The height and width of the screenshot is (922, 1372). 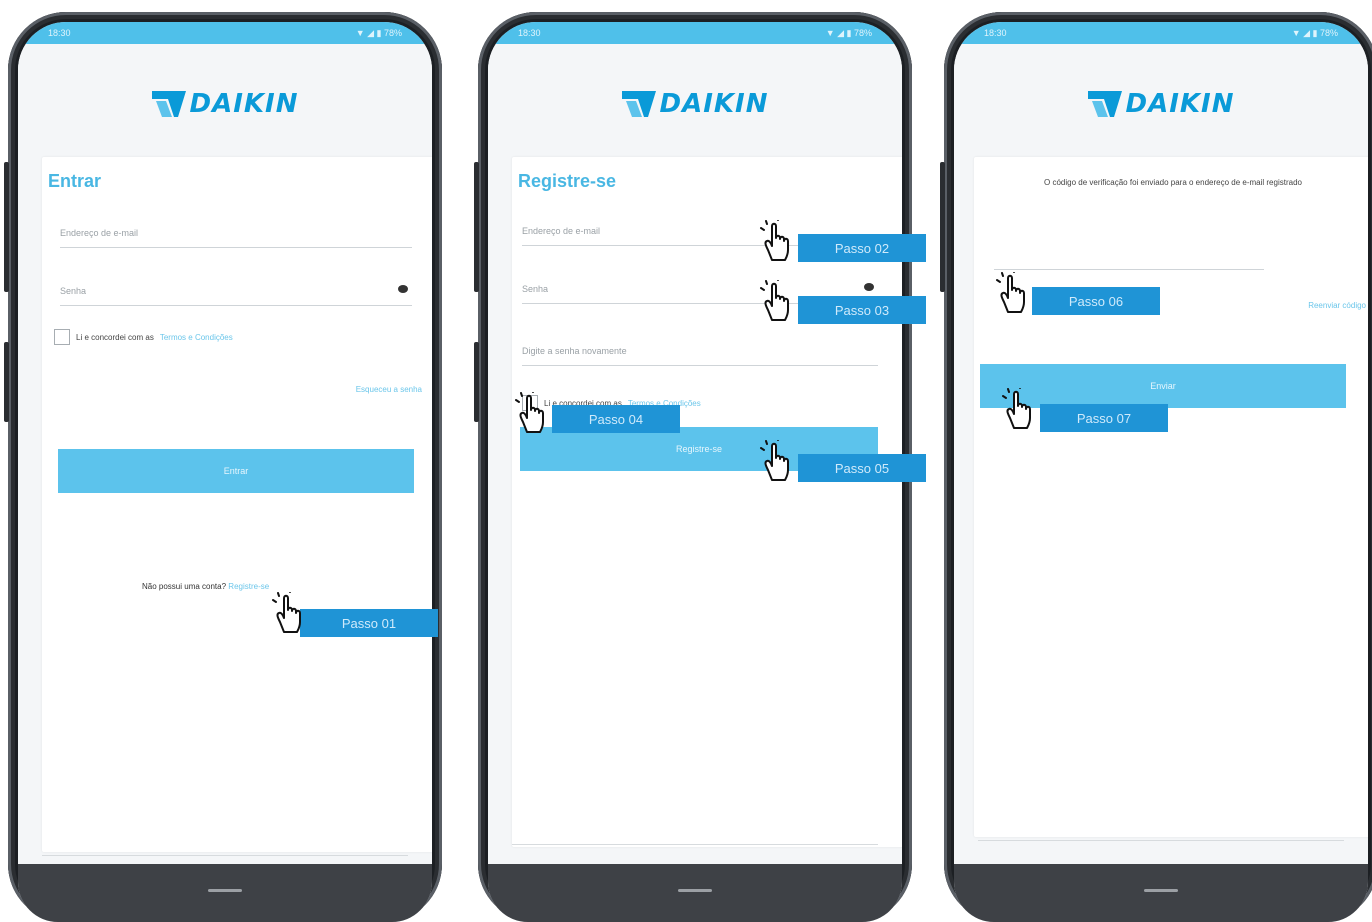 What do you see at coordinates (1096, 301) in the screenshot?
I see `step-06-label: Passo 06` at bounding box center [1096, 301].